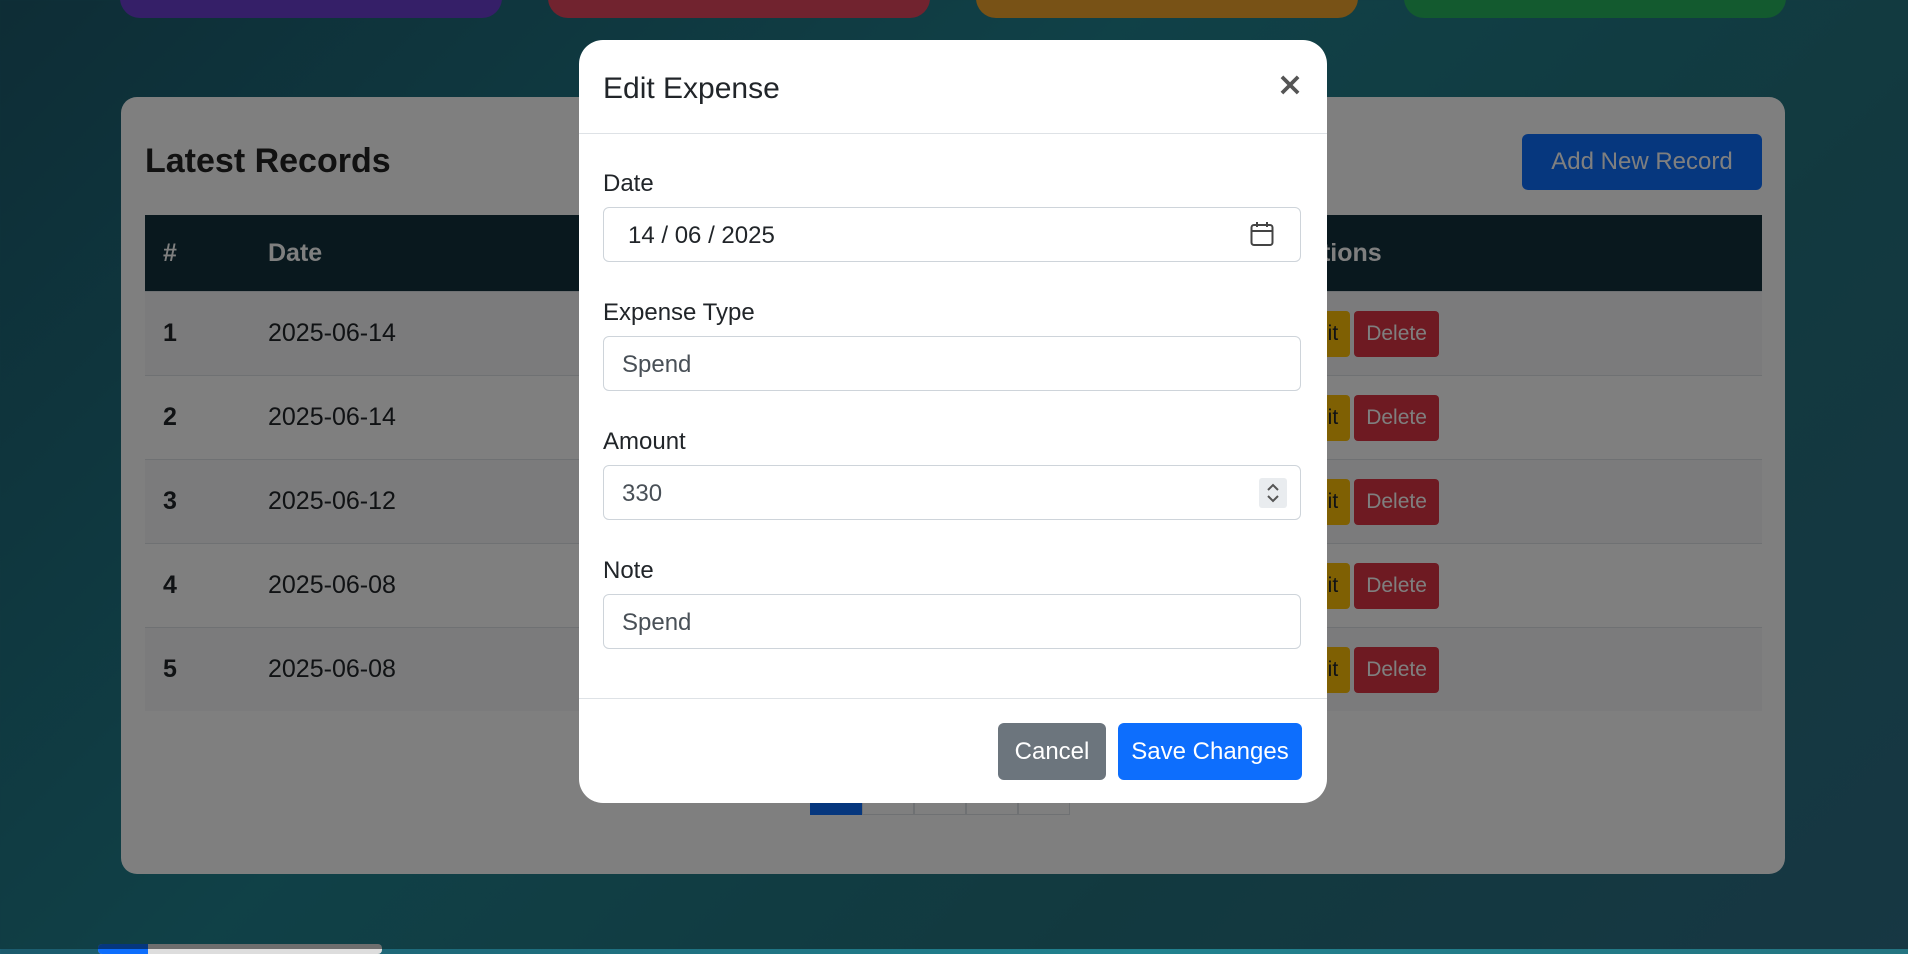  Describe the element at coordinates (642, 493) in the screenshot. I see `amount-value: 330` at that location.